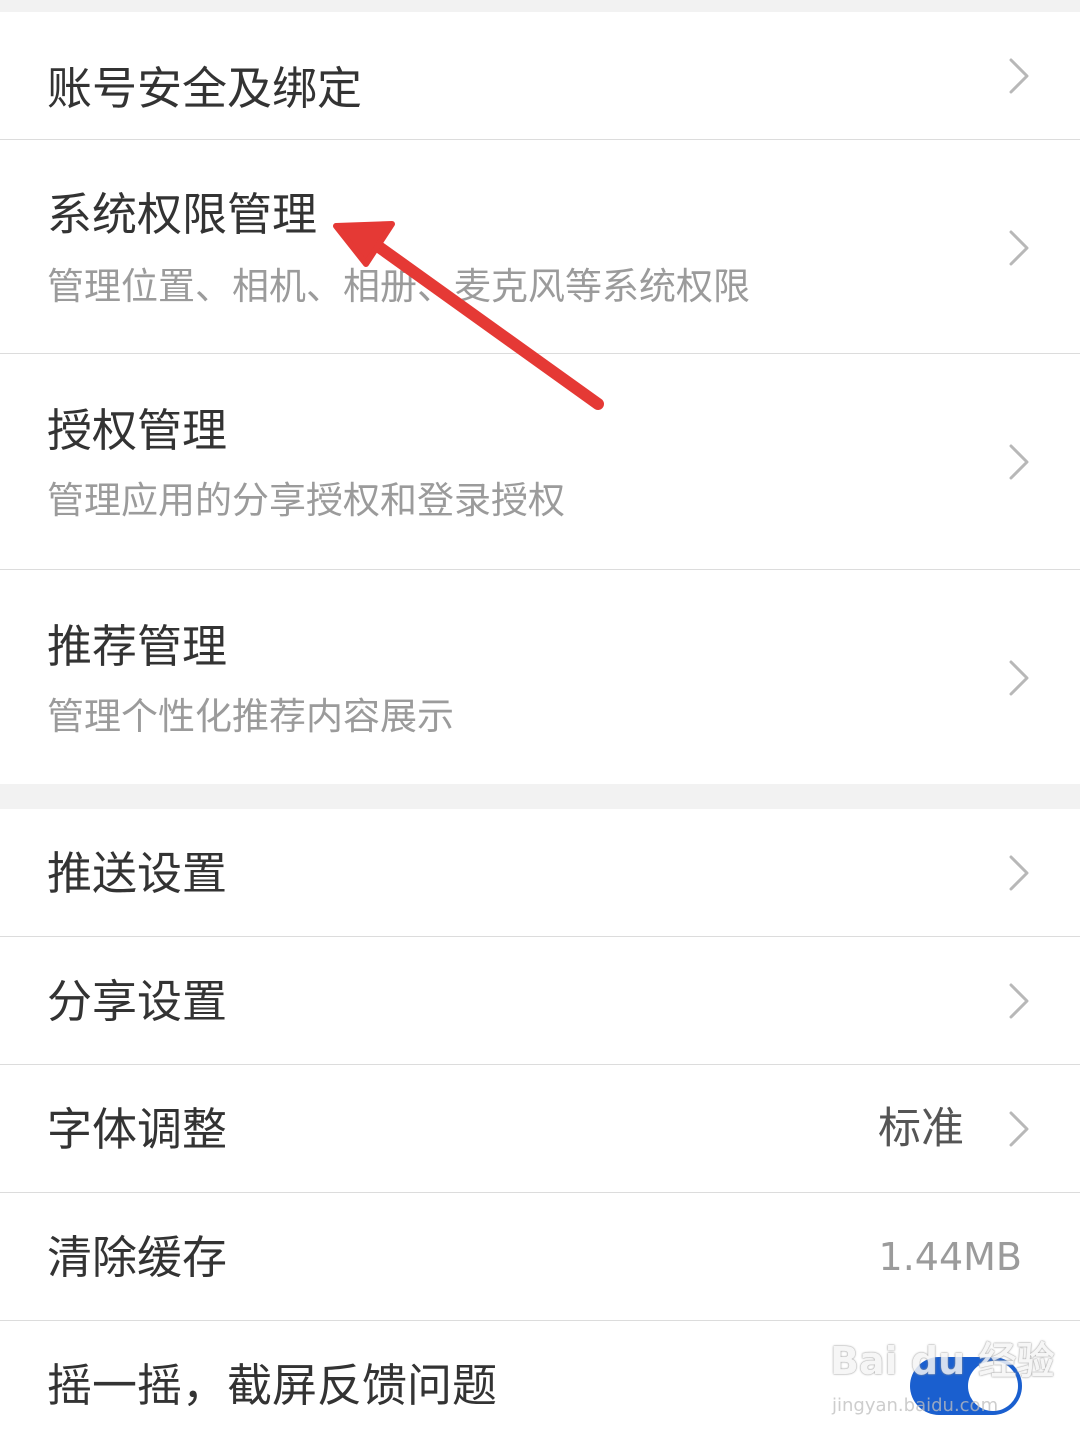 The height and width of the screenshot is (1455, 1080). Describe the element at coordinates (137, 1129) in the screenshot. I see `row-title: 字体调整` at that location.